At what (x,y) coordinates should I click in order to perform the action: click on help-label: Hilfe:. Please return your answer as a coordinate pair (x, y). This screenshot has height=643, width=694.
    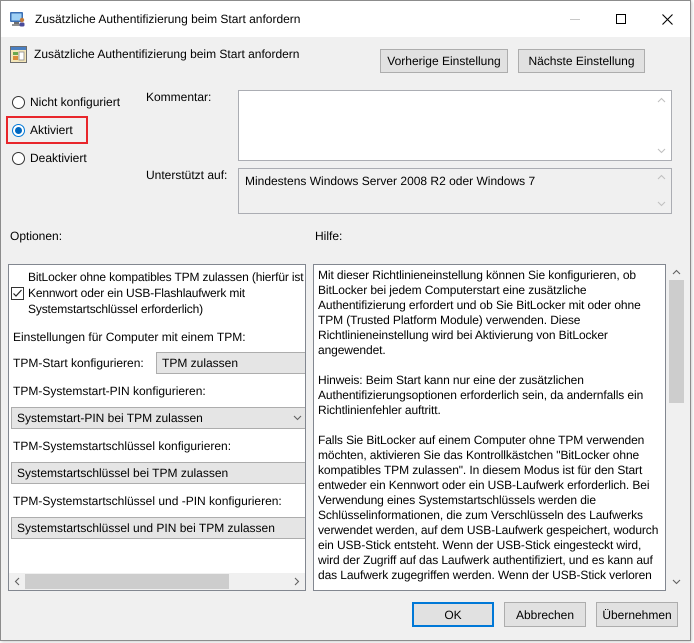
    Looking at the image, I should click on (328, 236).